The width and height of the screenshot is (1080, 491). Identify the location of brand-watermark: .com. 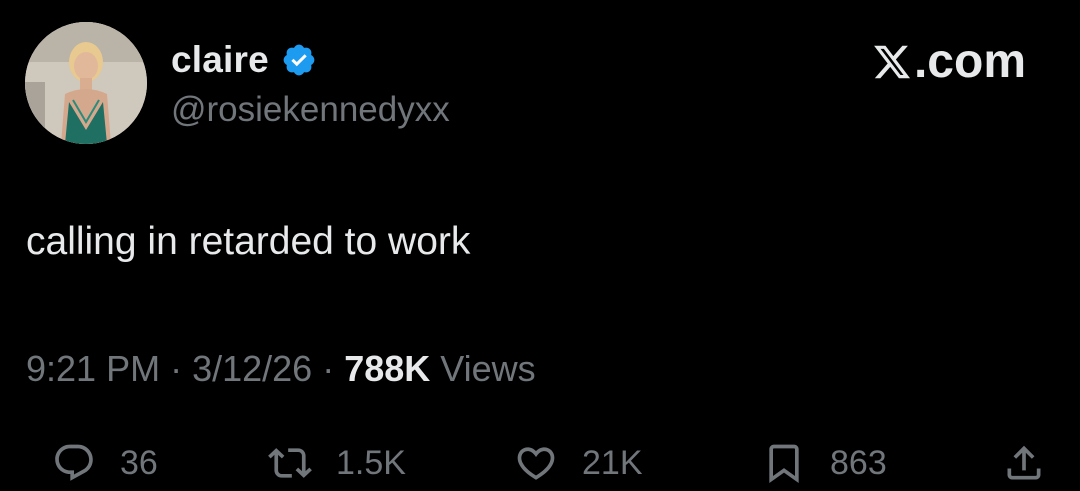
(949, 61).